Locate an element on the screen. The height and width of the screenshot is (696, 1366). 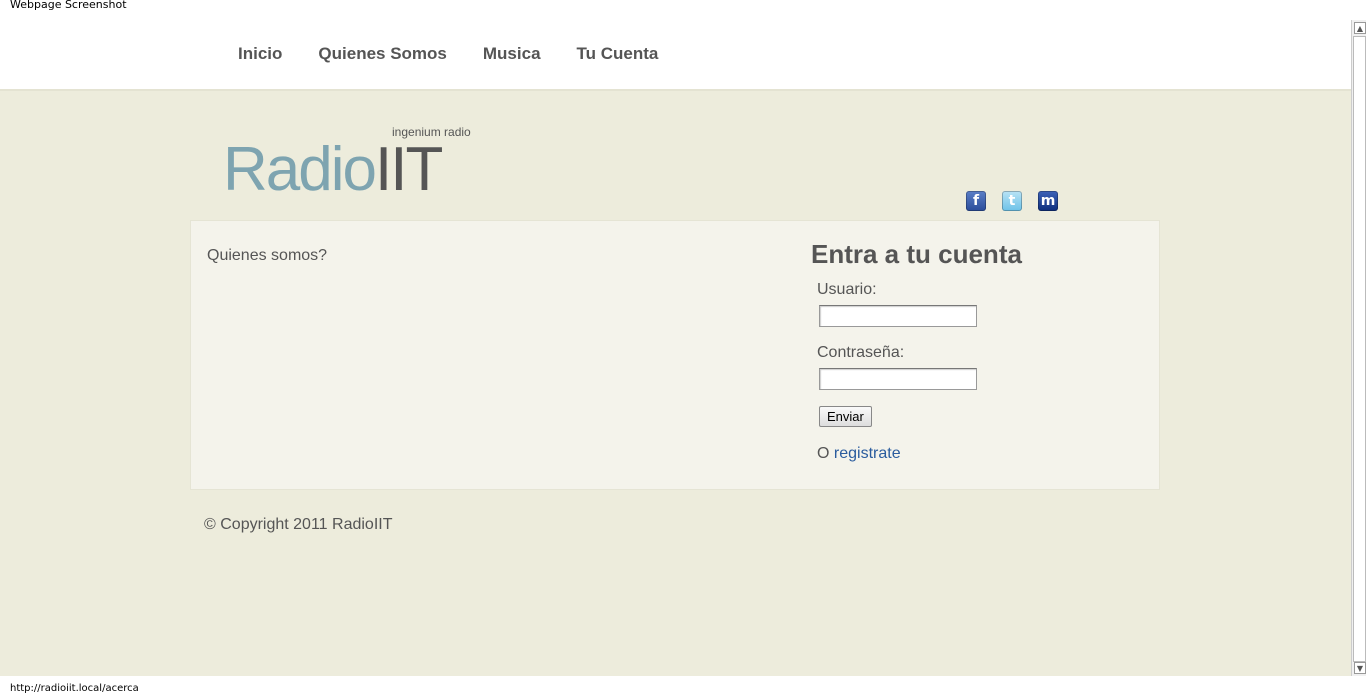
nav-item-tu-cuenta: Tu Cuenta is located at coordinates (618, 54).